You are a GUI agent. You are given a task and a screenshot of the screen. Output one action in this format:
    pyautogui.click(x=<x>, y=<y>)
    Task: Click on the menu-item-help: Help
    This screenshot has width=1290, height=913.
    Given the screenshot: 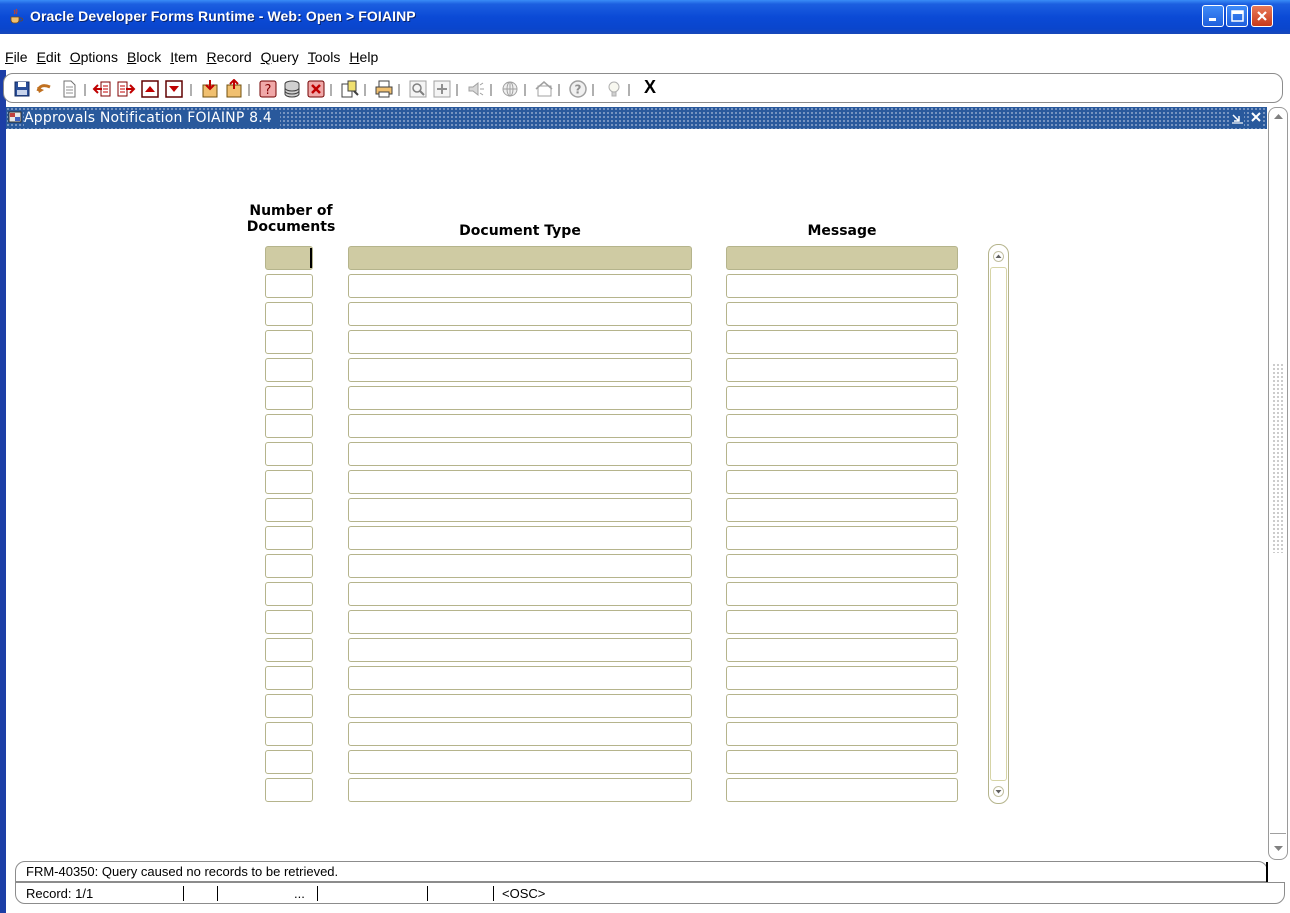 What is the action you would take?
    pyautogui.click(x=363, y=57)
    